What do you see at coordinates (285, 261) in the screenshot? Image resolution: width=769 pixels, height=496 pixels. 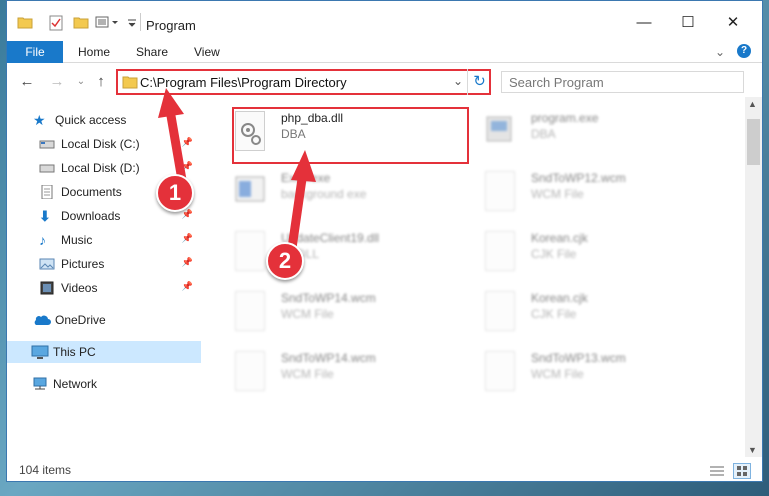 I see `step-2-callout: 2` at bounding box center [285, 261].